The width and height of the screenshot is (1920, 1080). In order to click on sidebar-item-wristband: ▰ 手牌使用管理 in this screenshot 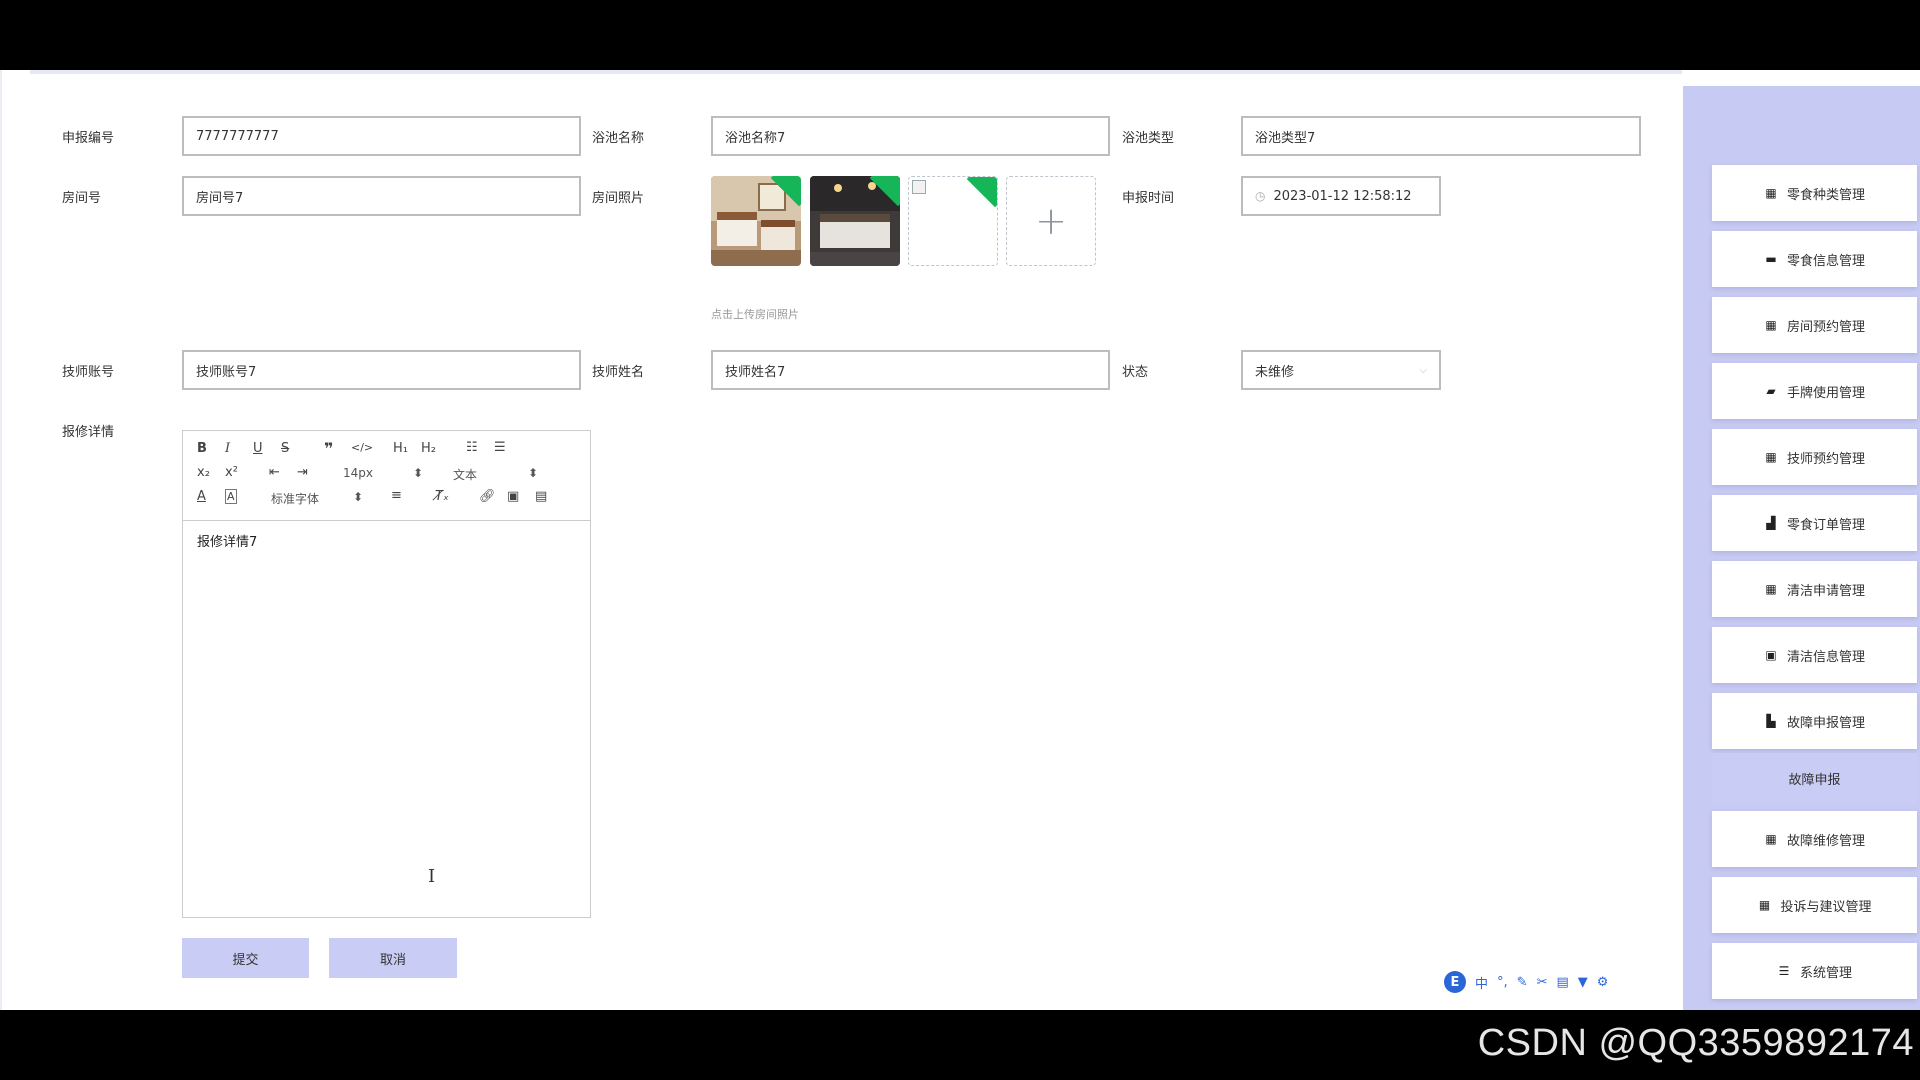, I will do `click(1814, 391)`.